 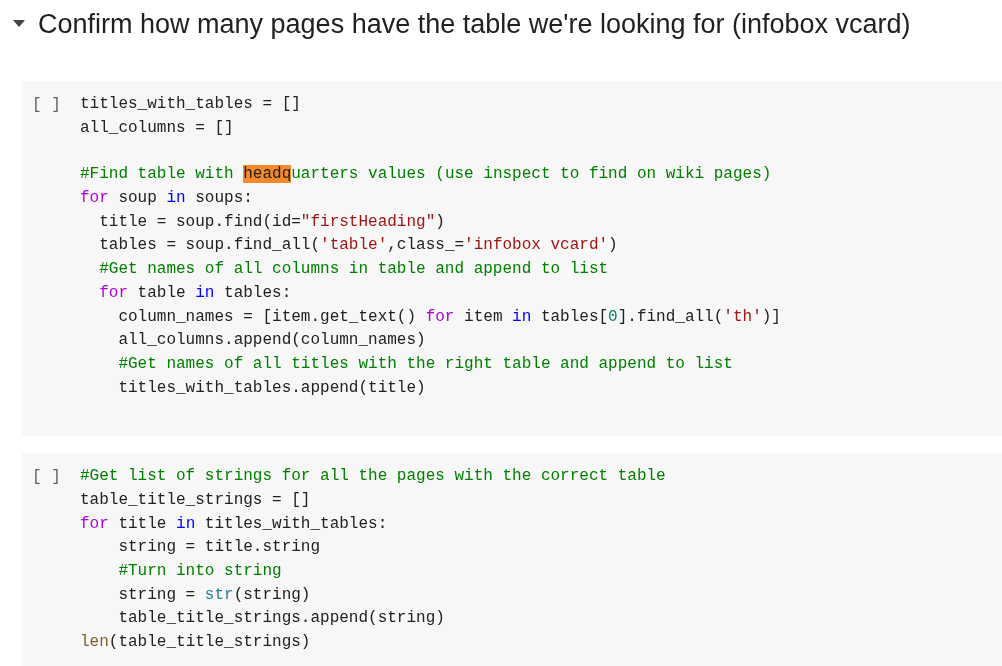 What do you see at coordinates (157, 128) in the screenshot?
I see `code-line: all_columns = []` at bounding box center [157, 128].